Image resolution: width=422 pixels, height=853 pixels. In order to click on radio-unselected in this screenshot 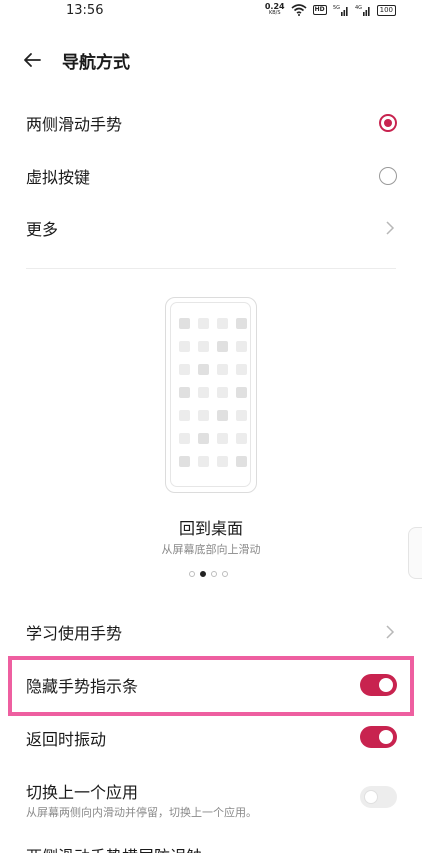, I will do `click(388, 176)`.